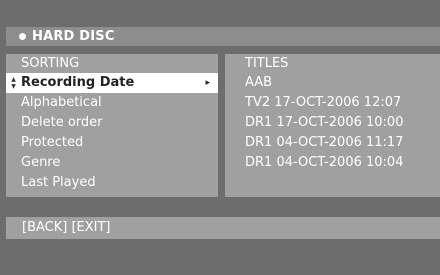 The image size is (440, 275). I want to click on titles-heading: TITLES, so click(267, 63).